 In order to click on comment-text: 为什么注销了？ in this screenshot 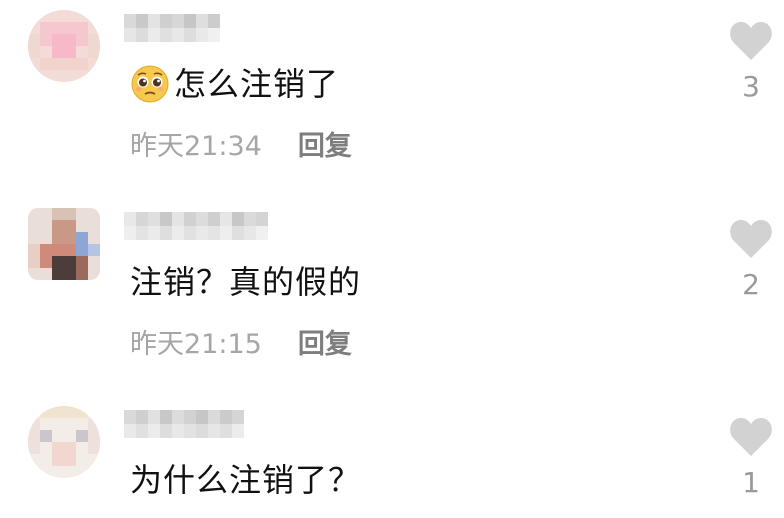, I will do `click(245, 480)`.